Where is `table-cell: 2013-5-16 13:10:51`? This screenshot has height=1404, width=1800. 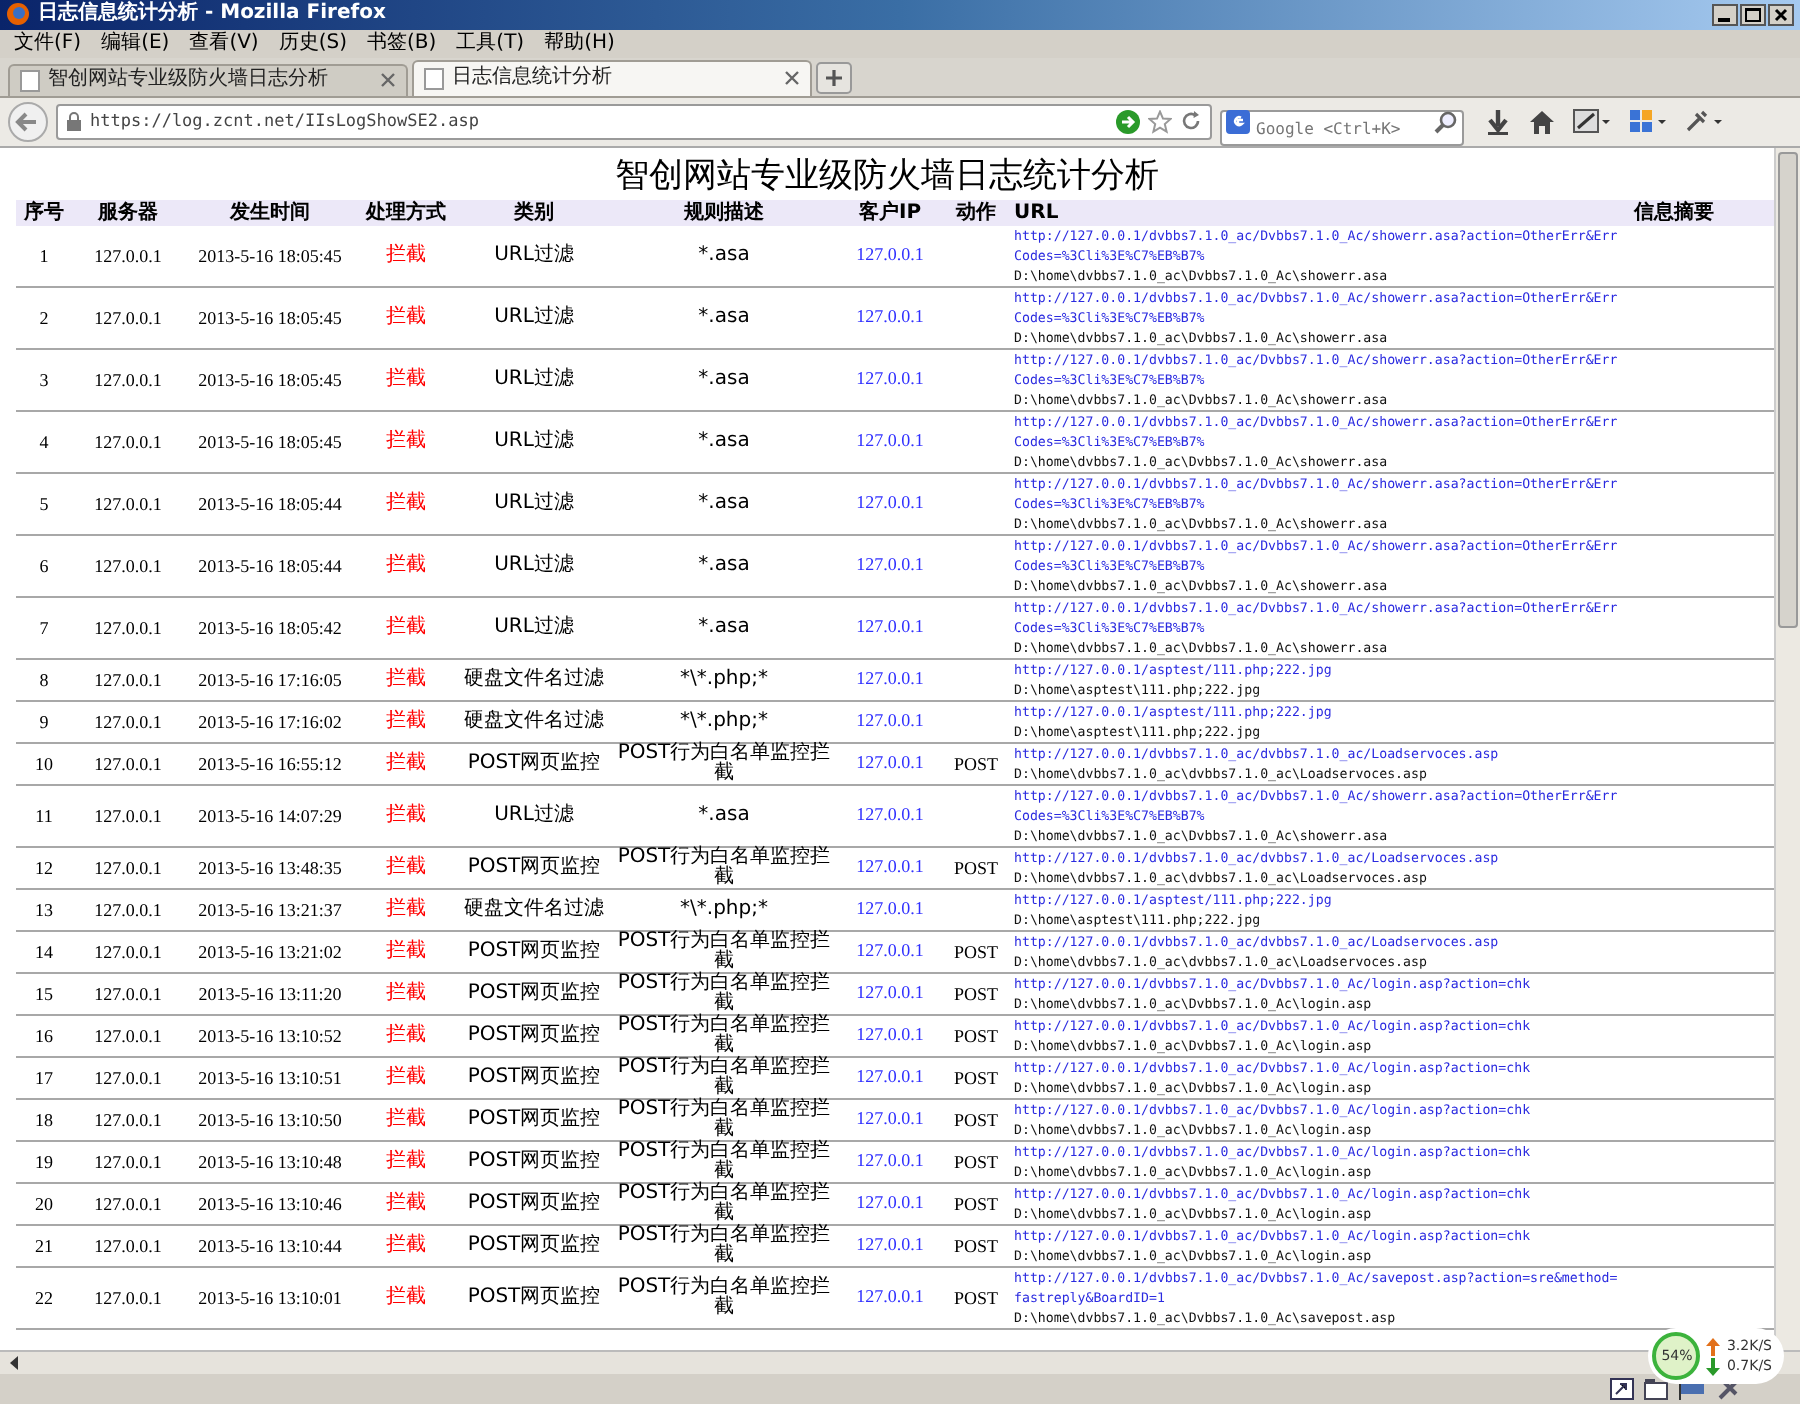
table-cell: 2013-5-16 13:10:51 is located at coordinates (270, 1077).